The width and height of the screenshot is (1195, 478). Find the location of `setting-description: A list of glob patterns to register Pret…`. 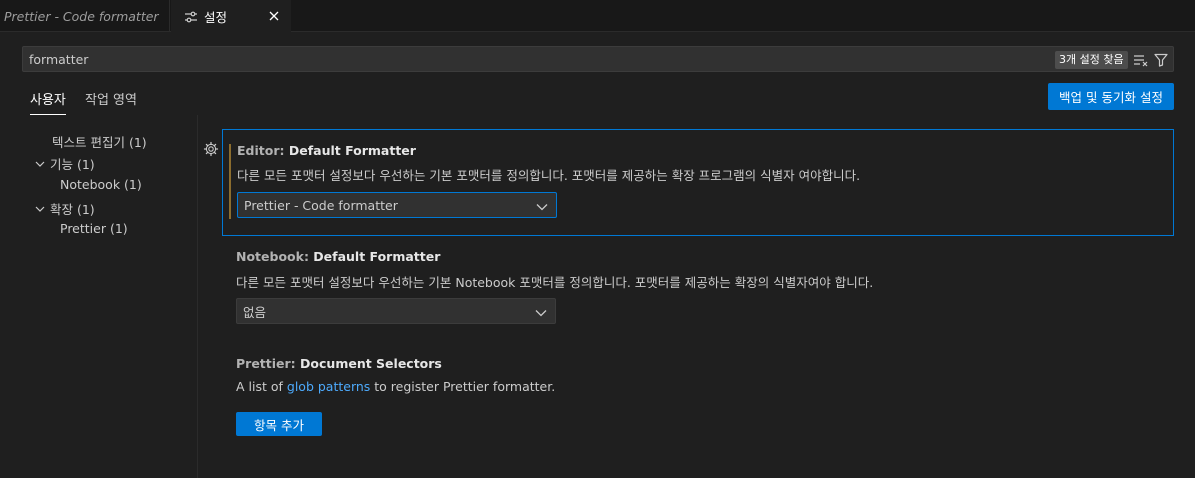

setting-description: A list of glob patterns to register Pret… is located at coordinates (395, 386).